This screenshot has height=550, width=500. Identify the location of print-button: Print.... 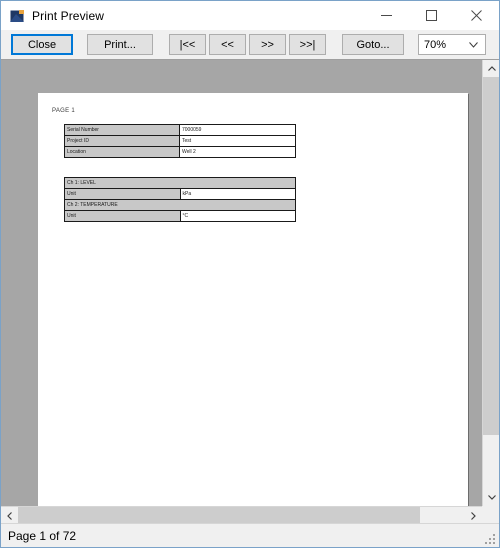
(120, 44).